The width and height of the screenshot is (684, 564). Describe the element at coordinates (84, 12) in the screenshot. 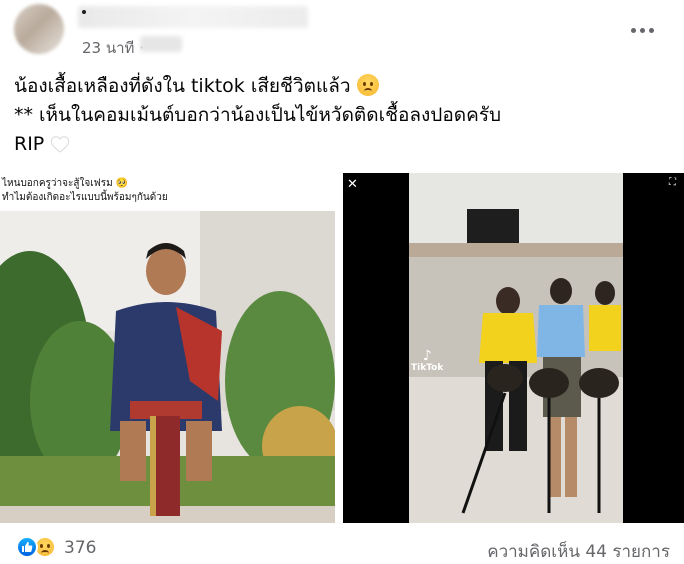

I see `author-name-dot` at that location.